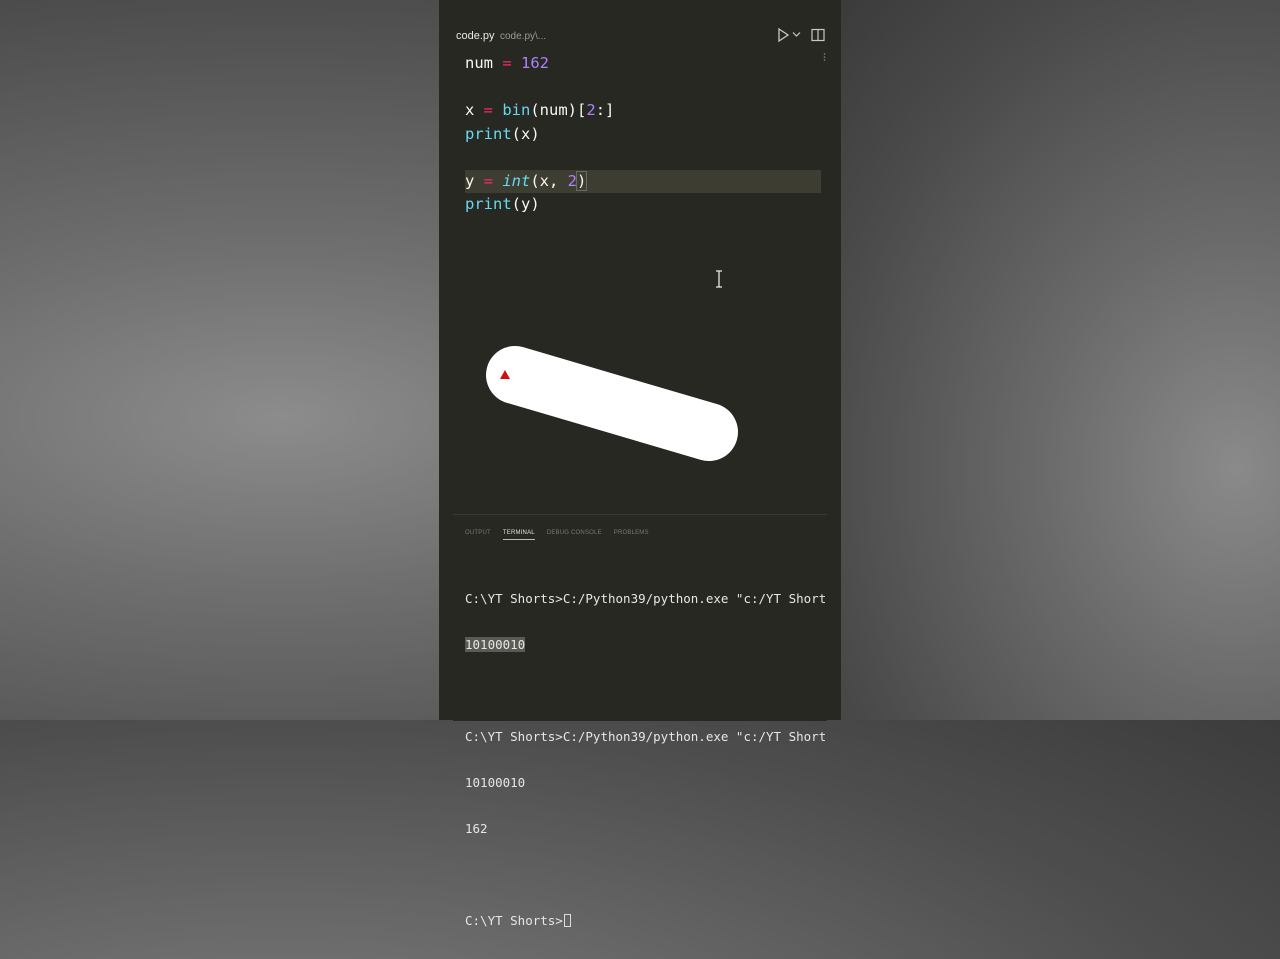 This screenshot has height=959, width=1280. I want to click on tab-code-py: code.py, so click(475, 36).